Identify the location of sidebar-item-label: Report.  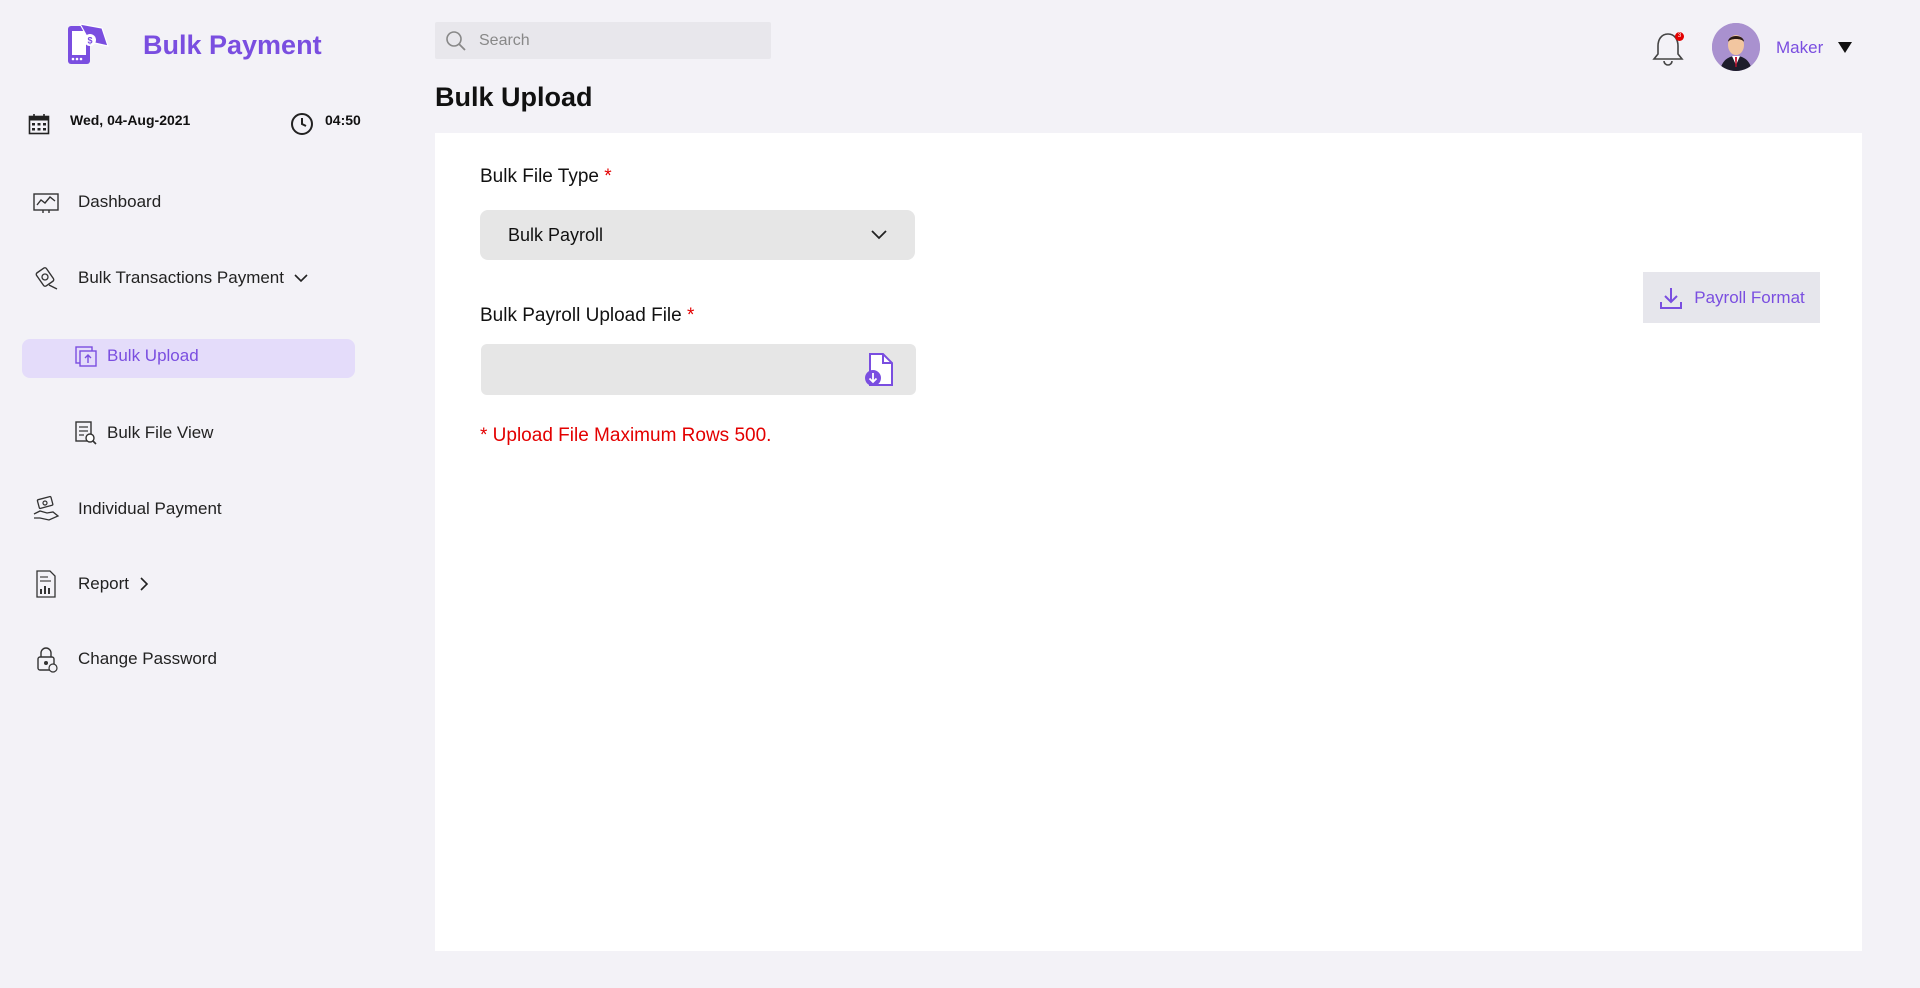
(104, 583).